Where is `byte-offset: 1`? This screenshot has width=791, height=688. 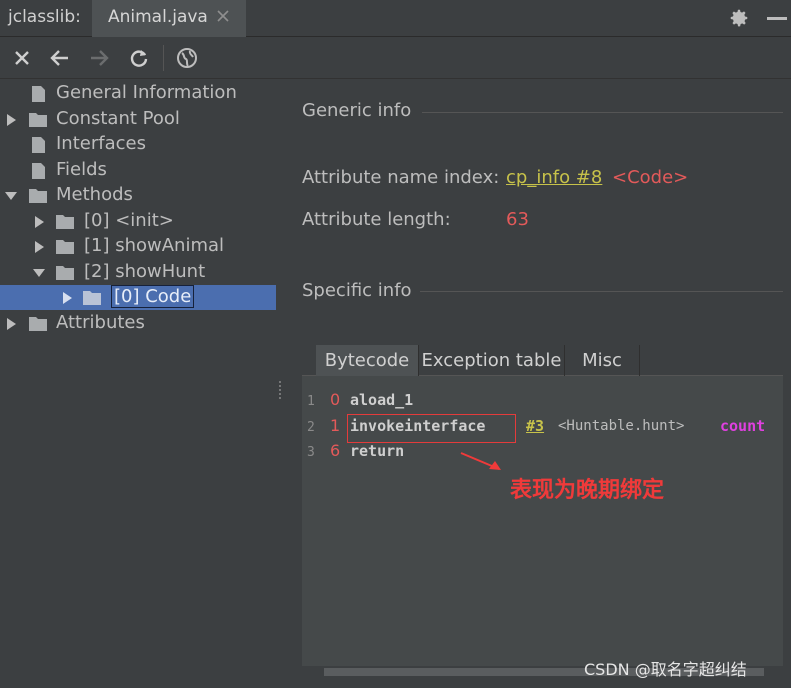 byte-offset: 1 is located at coordinates (335, 425).